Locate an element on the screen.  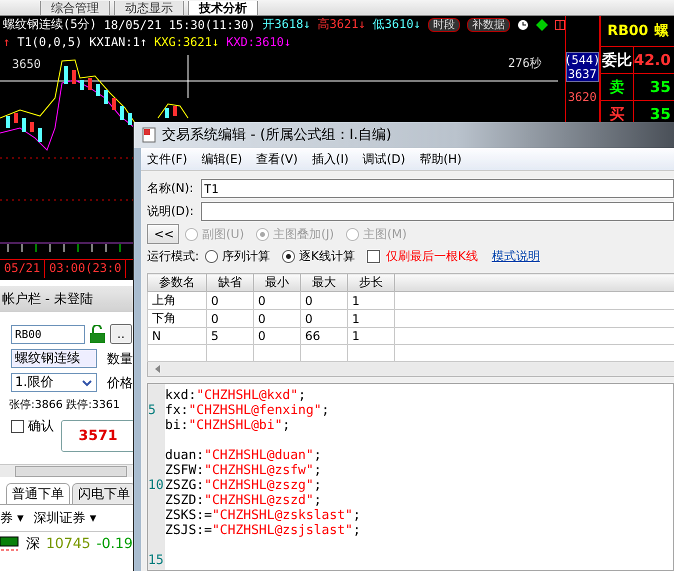
code-line: ZSKS:="CHZHSHL@zskslast"; is located at coordinates (263, 515).